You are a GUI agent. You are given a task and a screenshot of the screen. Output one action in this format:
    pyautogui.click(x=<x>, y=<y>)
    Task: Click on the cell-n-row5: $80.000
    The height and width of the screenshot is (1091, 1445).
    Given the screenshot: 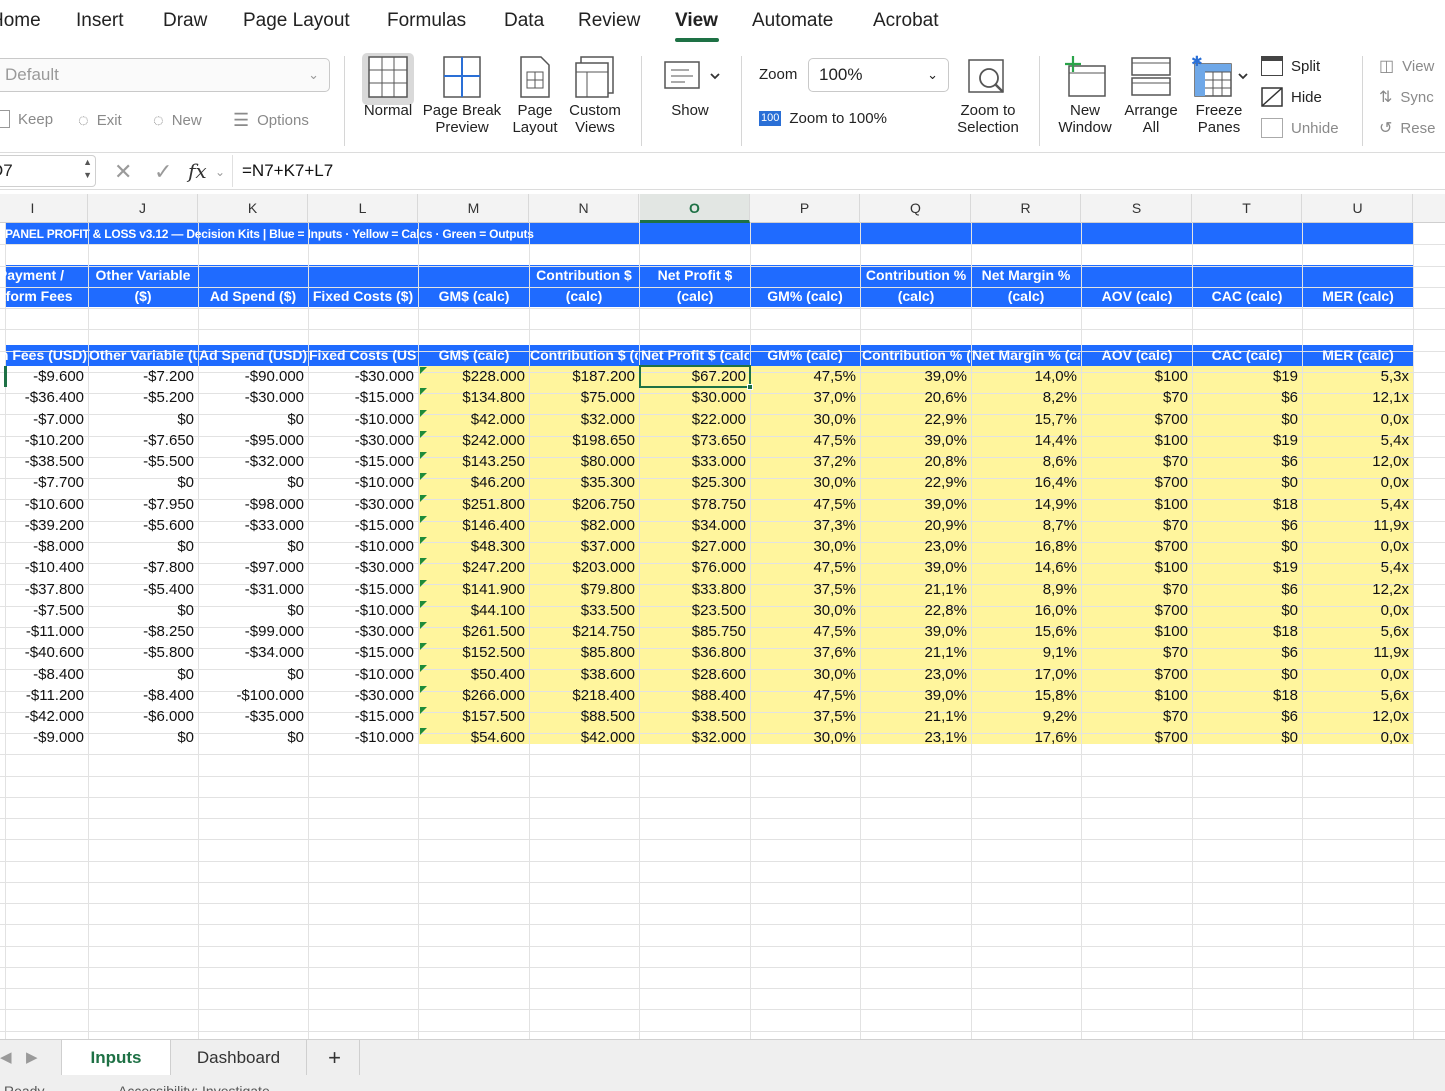 What is the action you would take?
    pyautogui.click(x=584, y=461)
    